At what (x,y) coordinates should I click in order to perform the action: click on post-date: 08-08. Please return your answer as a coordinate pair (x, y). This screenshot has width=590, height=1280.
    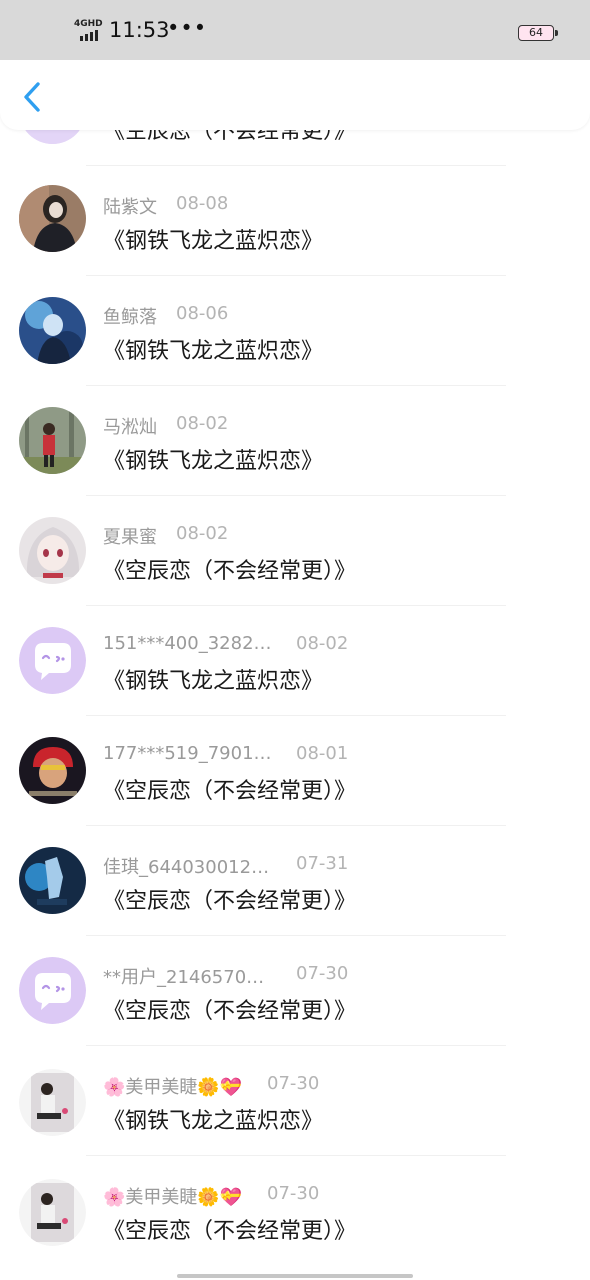
    Looking at the image, I should click on (202, 203).